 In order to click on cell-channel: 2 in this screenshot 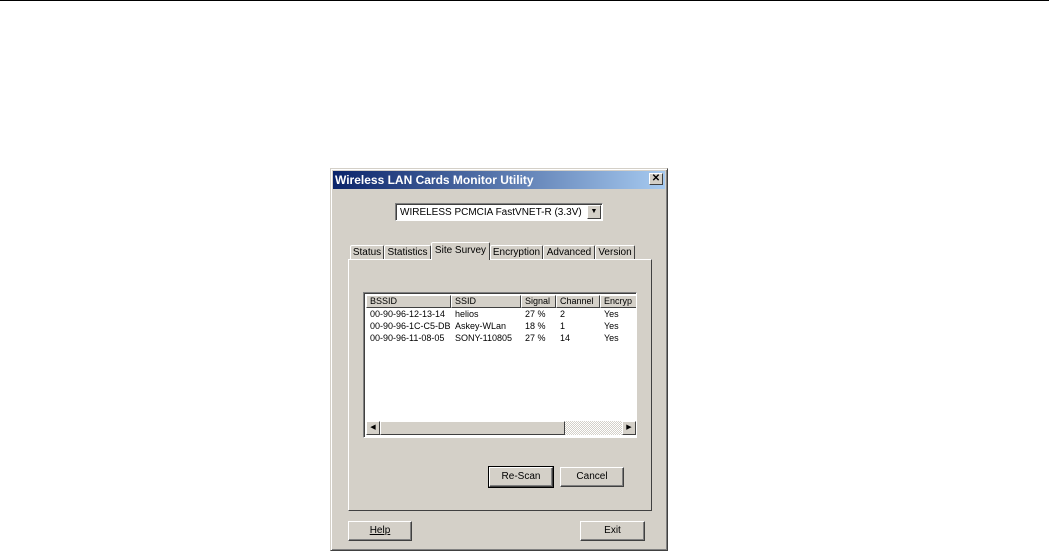, I will do `click(563, 314)`.